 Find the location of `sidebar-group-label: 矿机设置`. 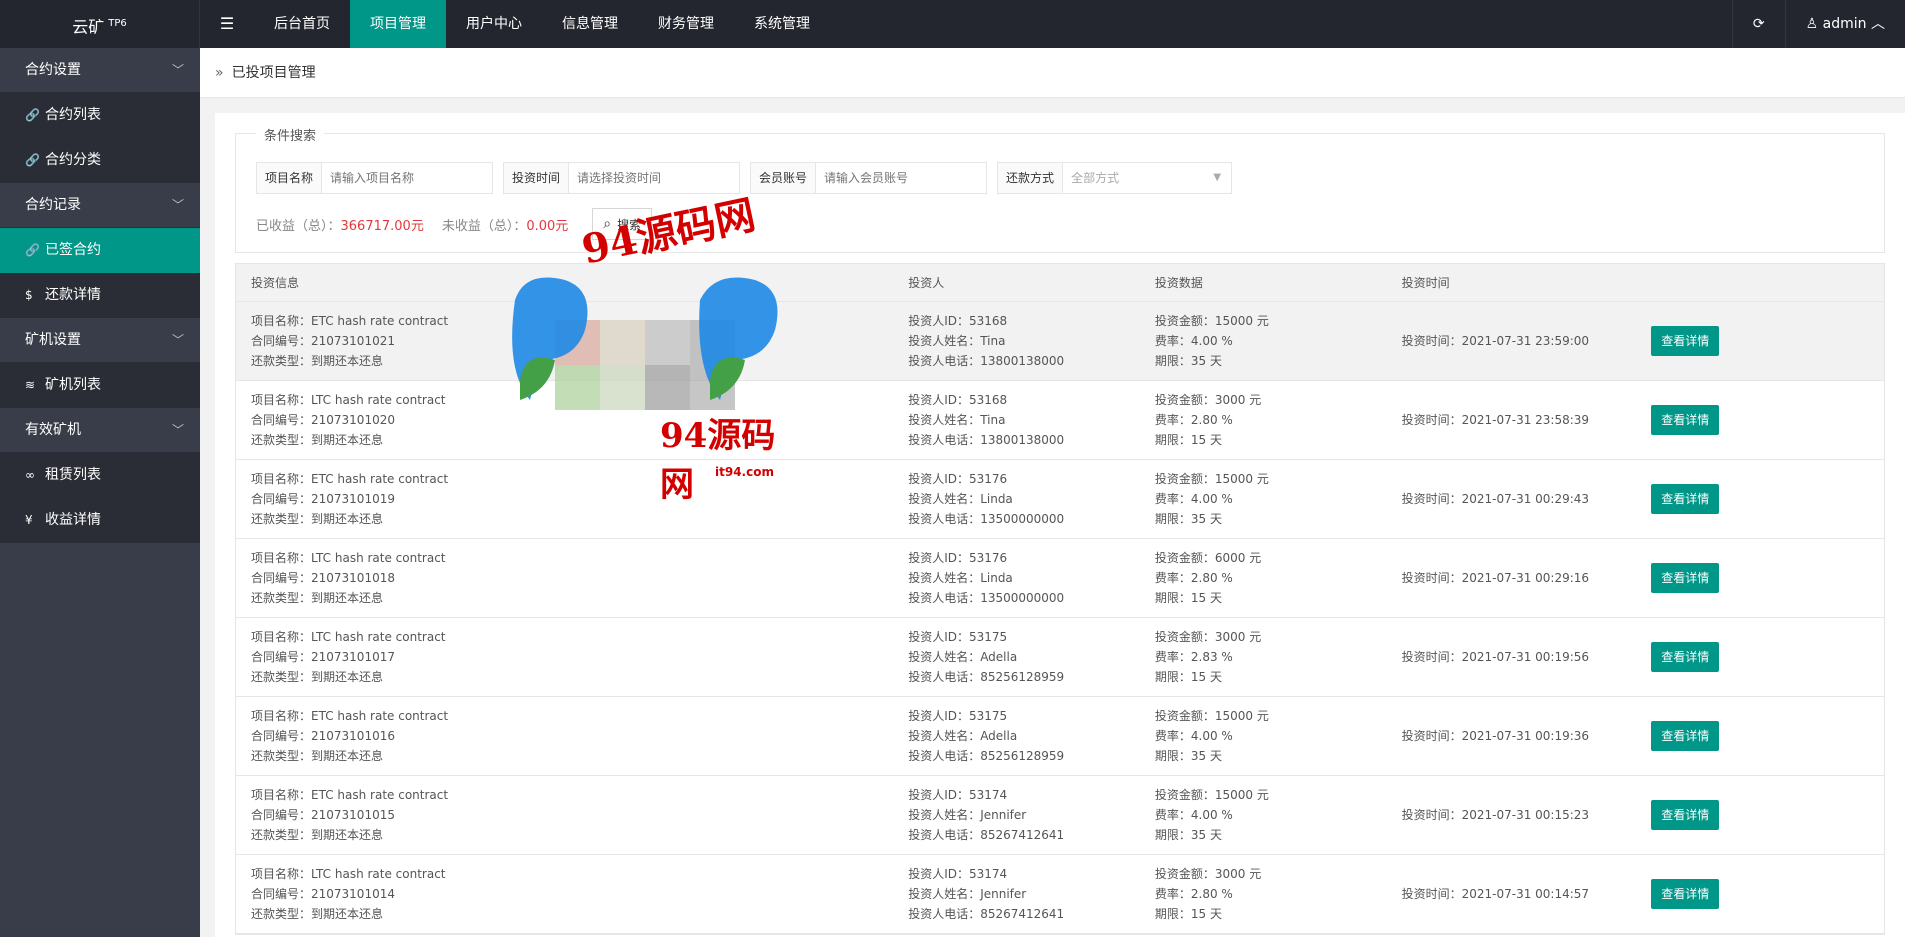

sidebar-group-label: 矿机设置 is located at coordinates (53, 340).